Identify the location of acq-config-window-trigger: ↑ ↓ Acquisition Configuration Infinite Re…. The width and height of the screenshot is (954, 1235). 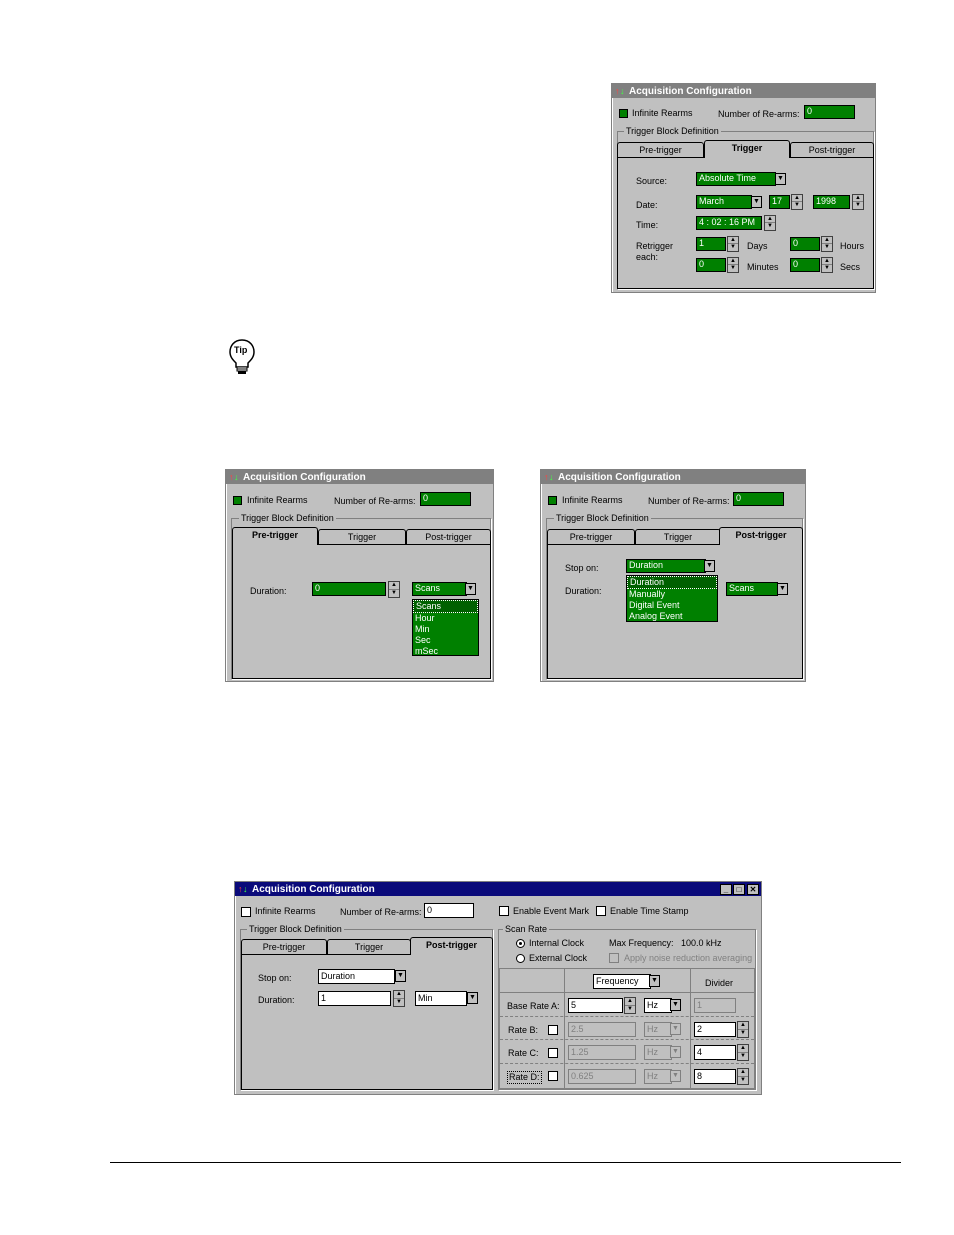
(743, 188).